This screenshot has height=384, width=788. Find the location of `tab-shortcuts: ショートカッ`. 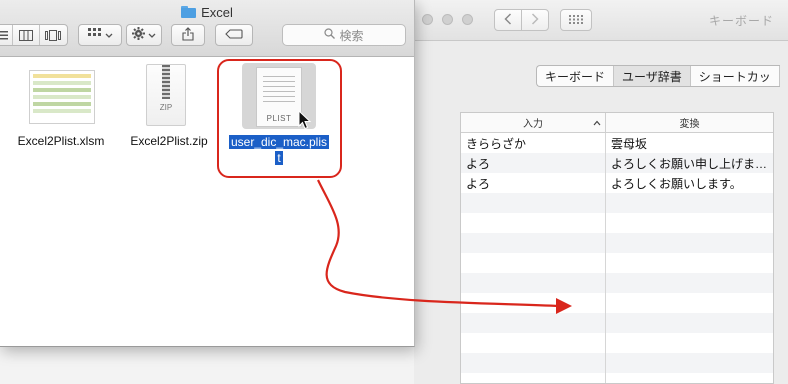

tab-shortcuts: ショートカッ is located at coordinates (735, 76).